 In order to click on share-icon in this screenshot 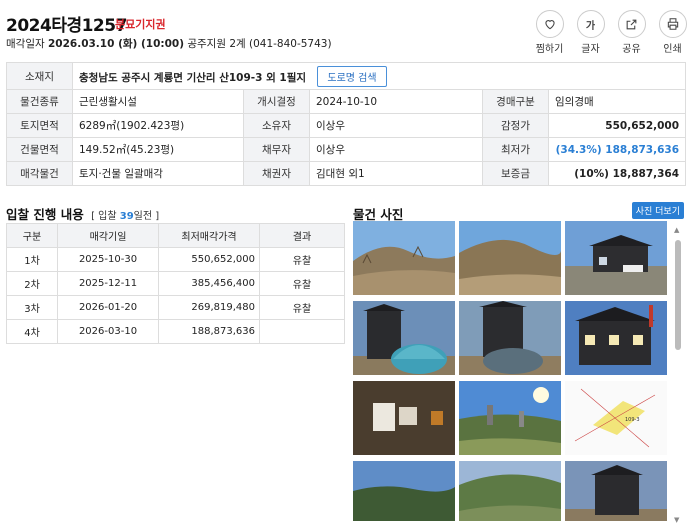, I will do `click(631, 24)`.